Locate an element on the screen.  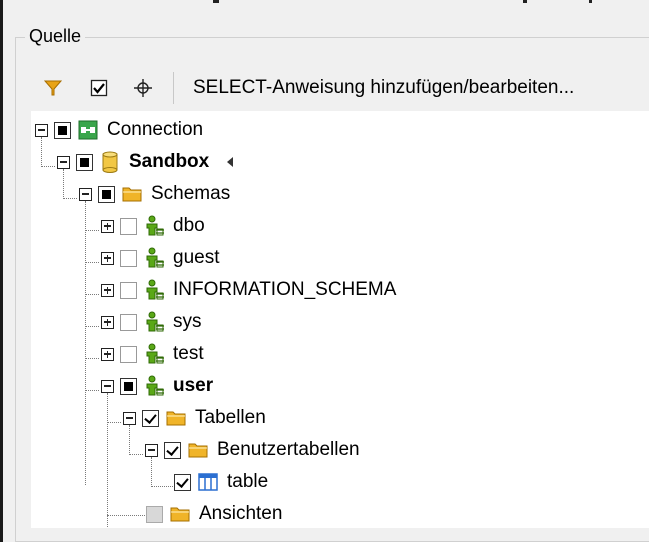
node-label: sys is located at coordinates (187, 321).